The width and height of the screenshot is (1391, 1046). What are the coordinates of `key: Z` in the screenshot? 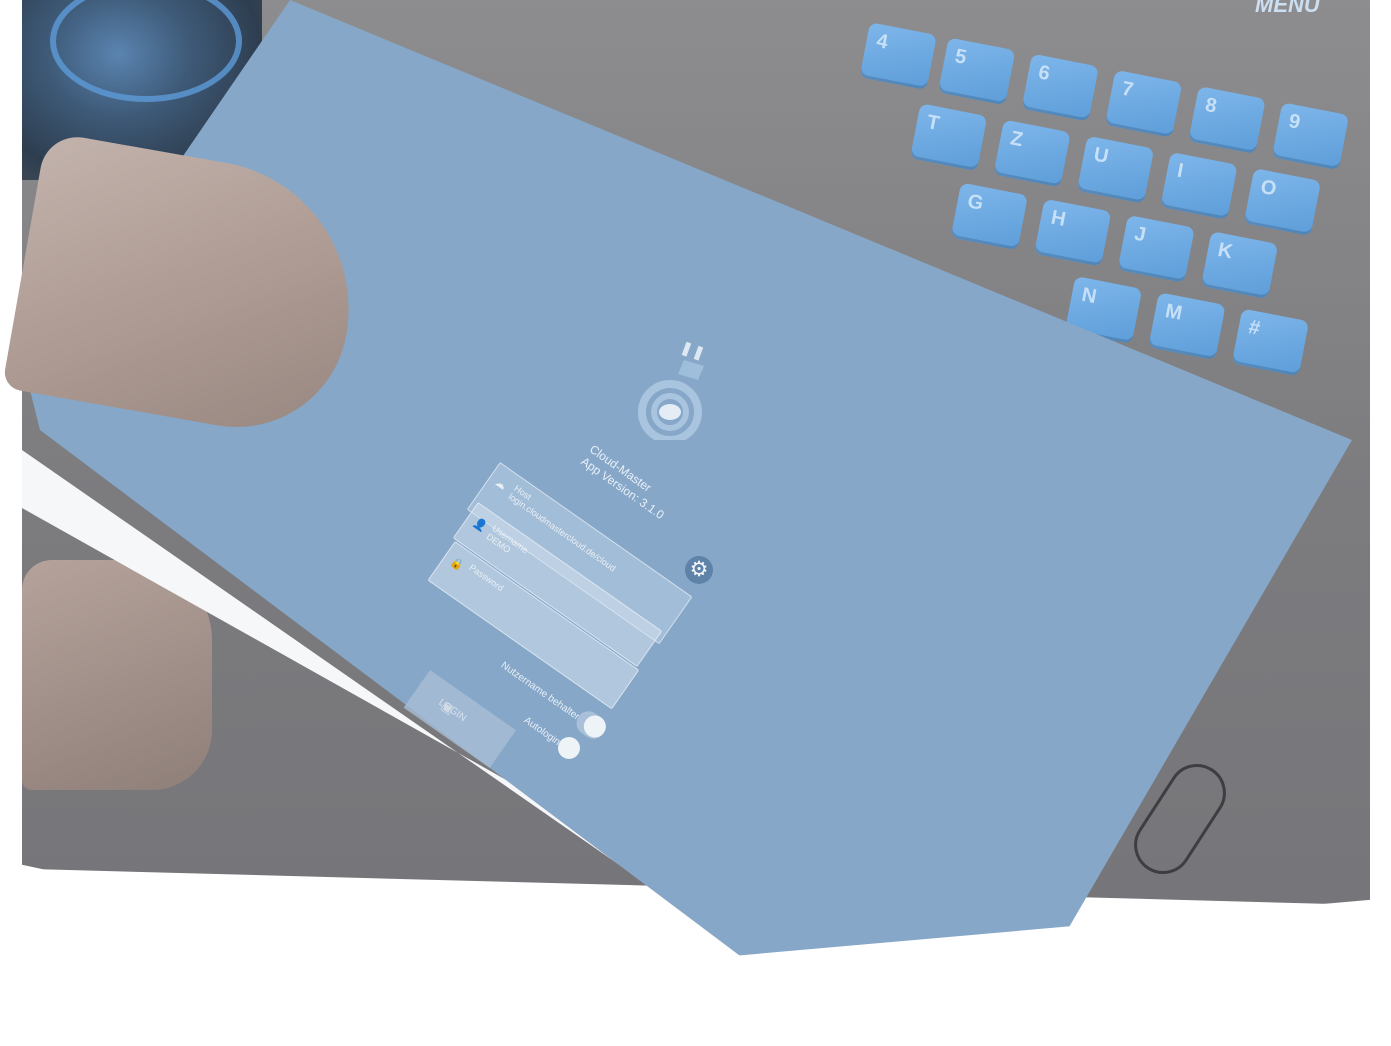 It's located at (1032, 153).